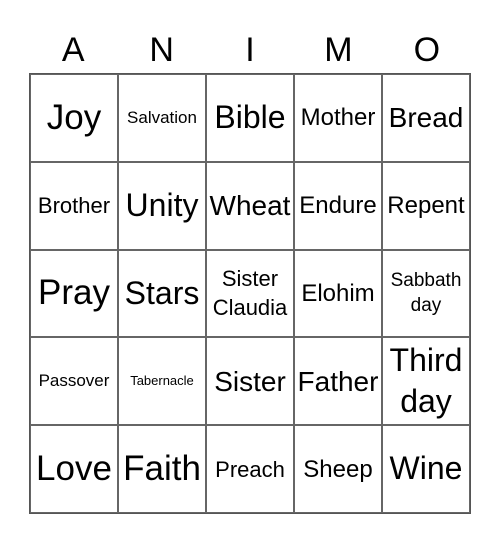  What do you see at coordinates (427, 50) in the screenshot?
I see `header-letter: O` at bounding box center [427, 50].